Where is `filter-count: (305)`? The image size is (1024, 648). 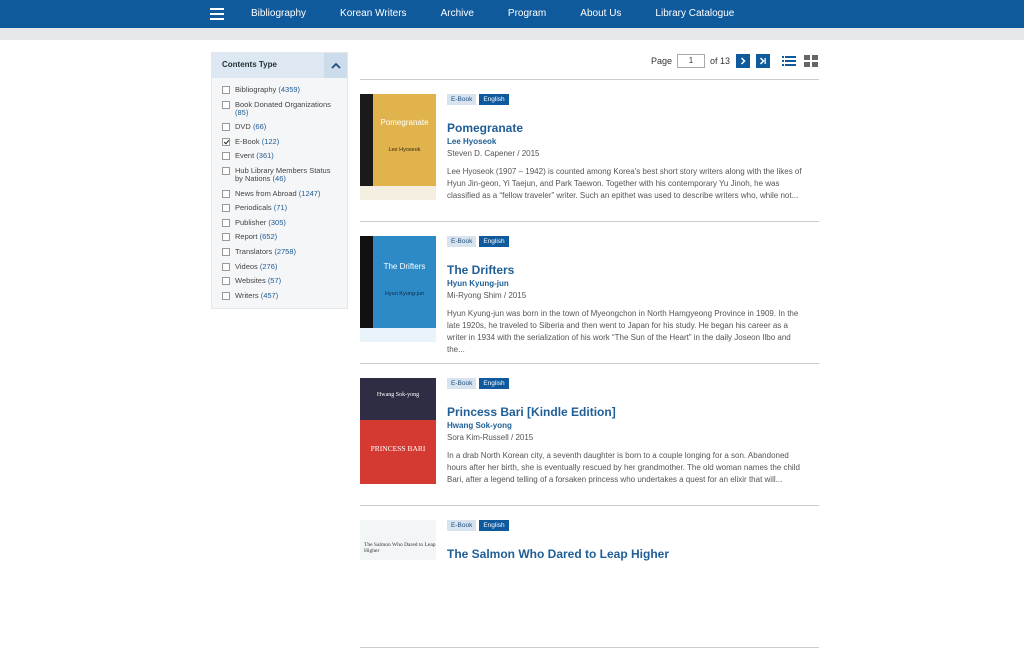
filter-count: (305) is located at coordinates (277, 222).